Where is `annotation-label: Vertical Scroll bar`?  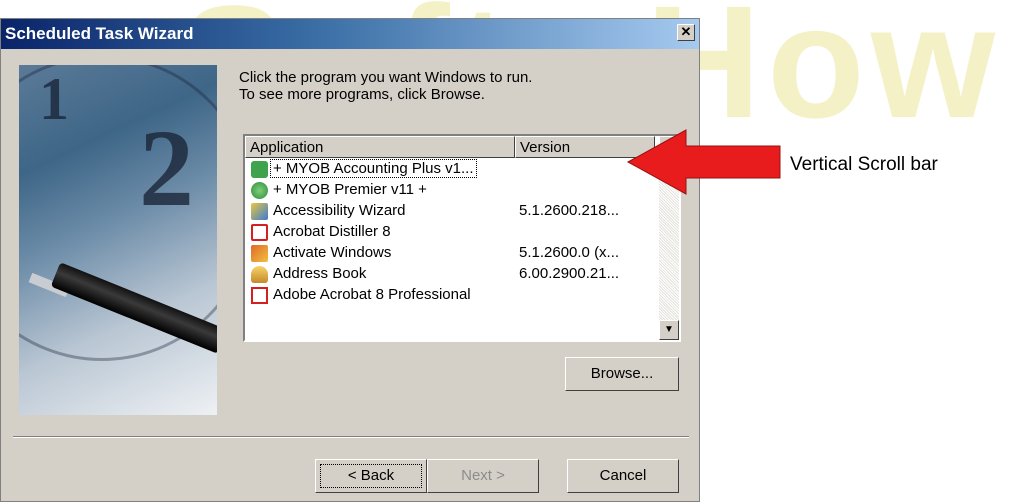 annotation-label: Vertical Scroll bar is located at coordinates (864, 164).